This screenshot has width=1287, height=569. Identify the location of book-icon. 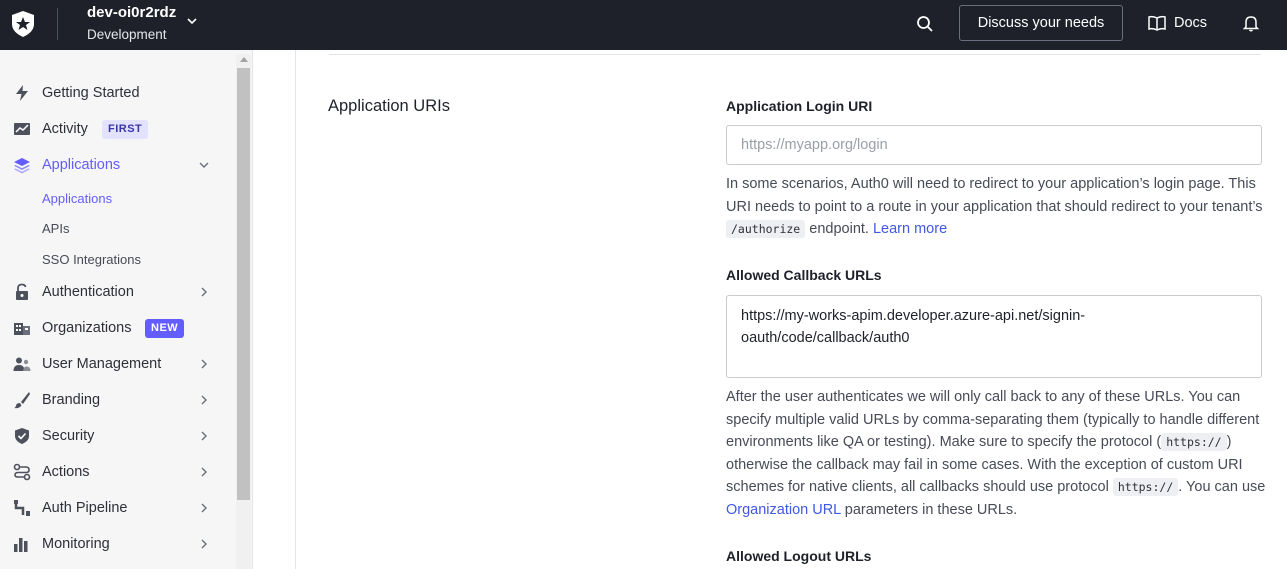
(1157, 23).